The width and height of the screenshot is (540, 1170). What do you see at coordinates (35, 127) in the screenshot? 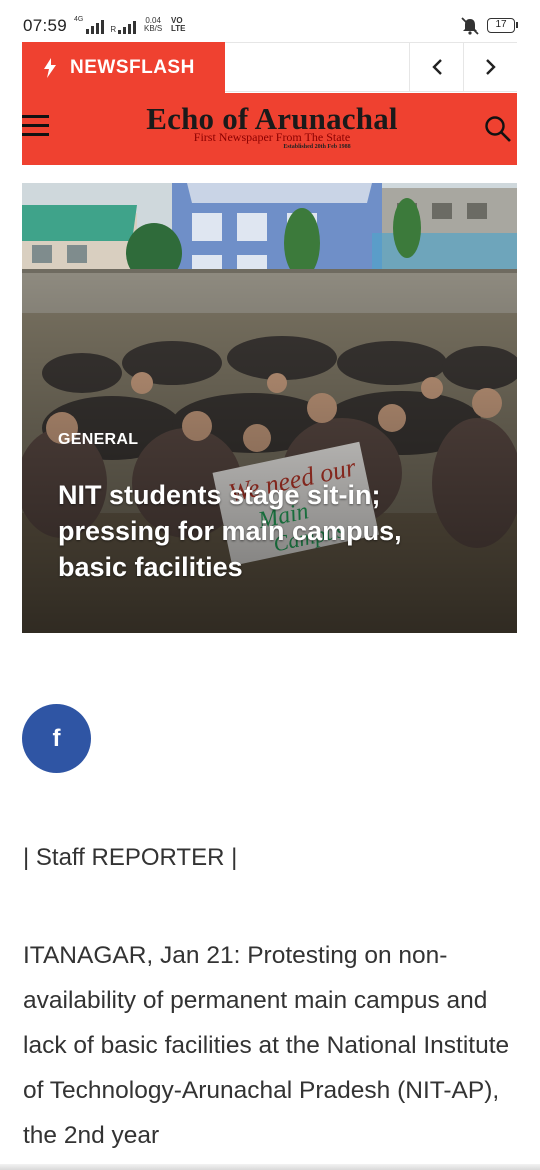
I see `menu-icon` at bounding box center [35, 127].